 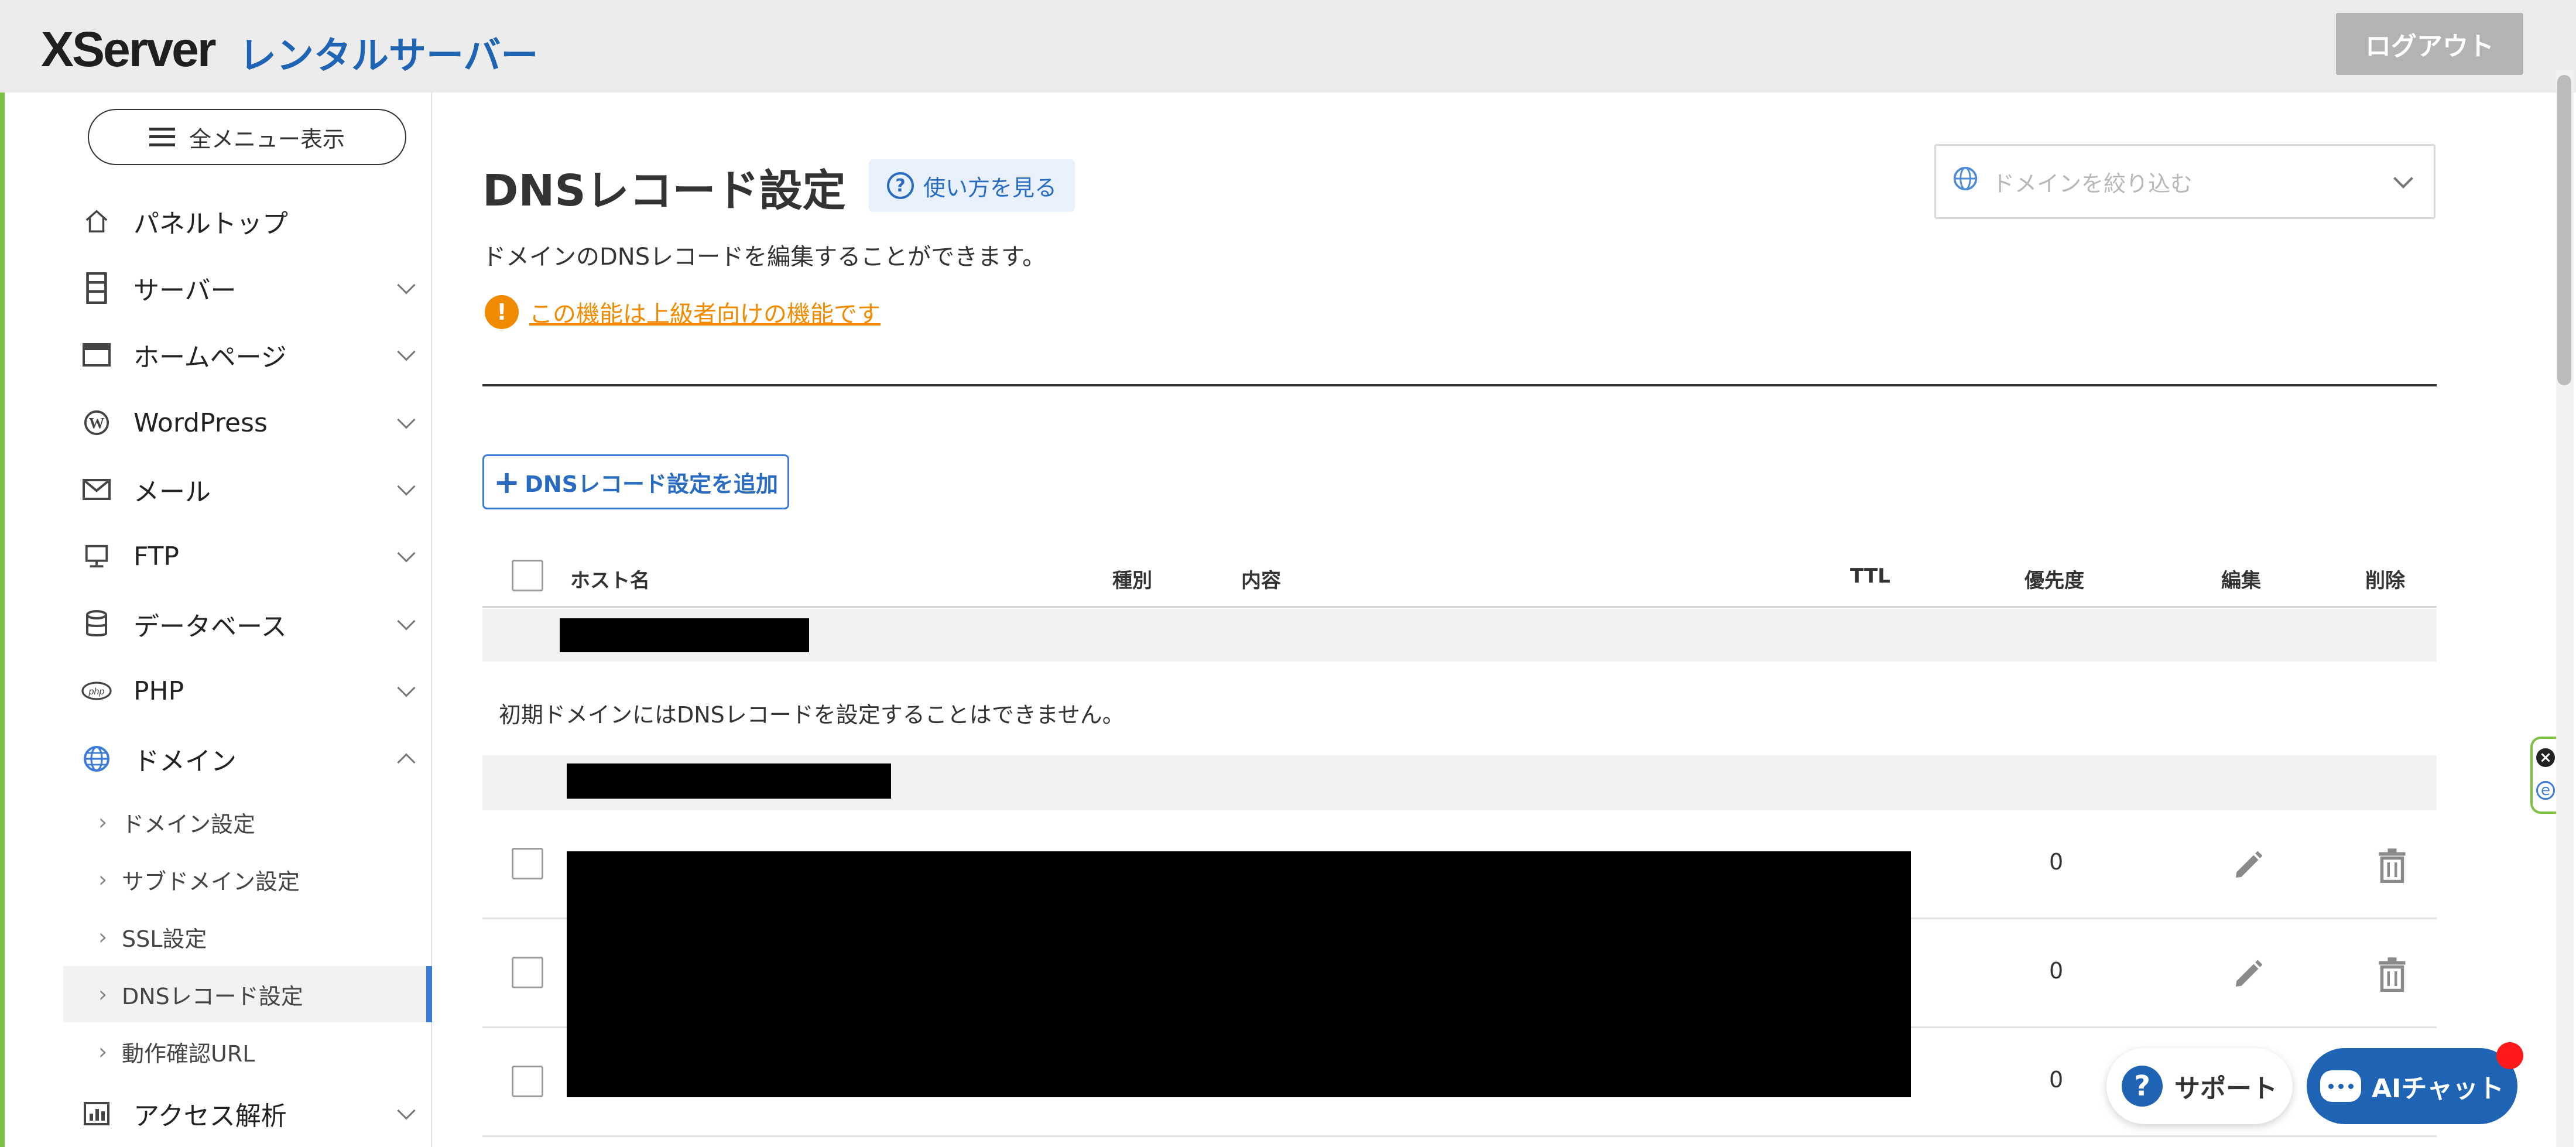 What do you see at coordinates (2545, 790) in the screenshot?
I see `e-icon: e` at bounding box center [2545, 790].